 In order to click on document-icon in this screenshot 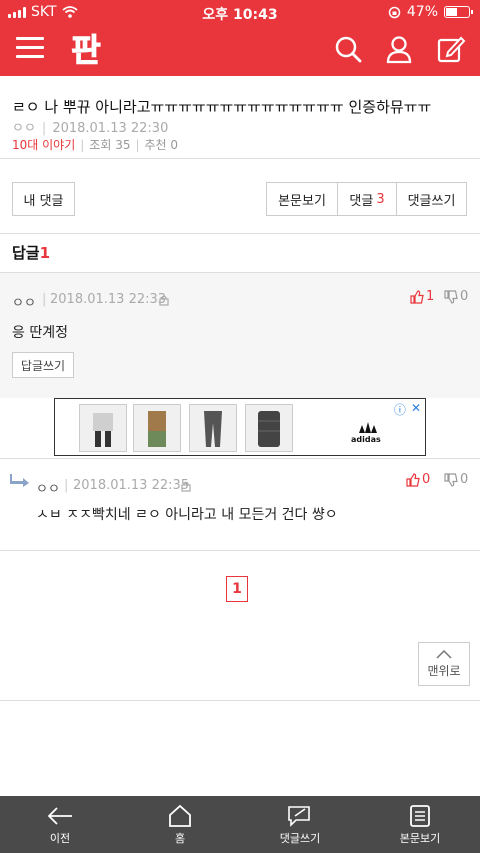, I will do `click(420, 816)`.